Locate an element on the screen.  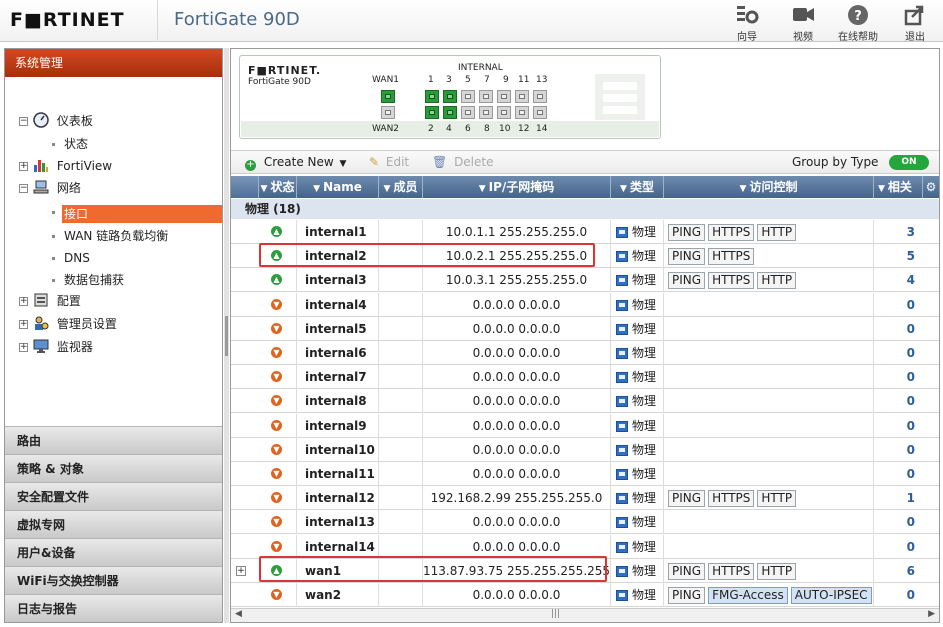
column-ref: ▼ 相关 is located at coordinates (898, 187).